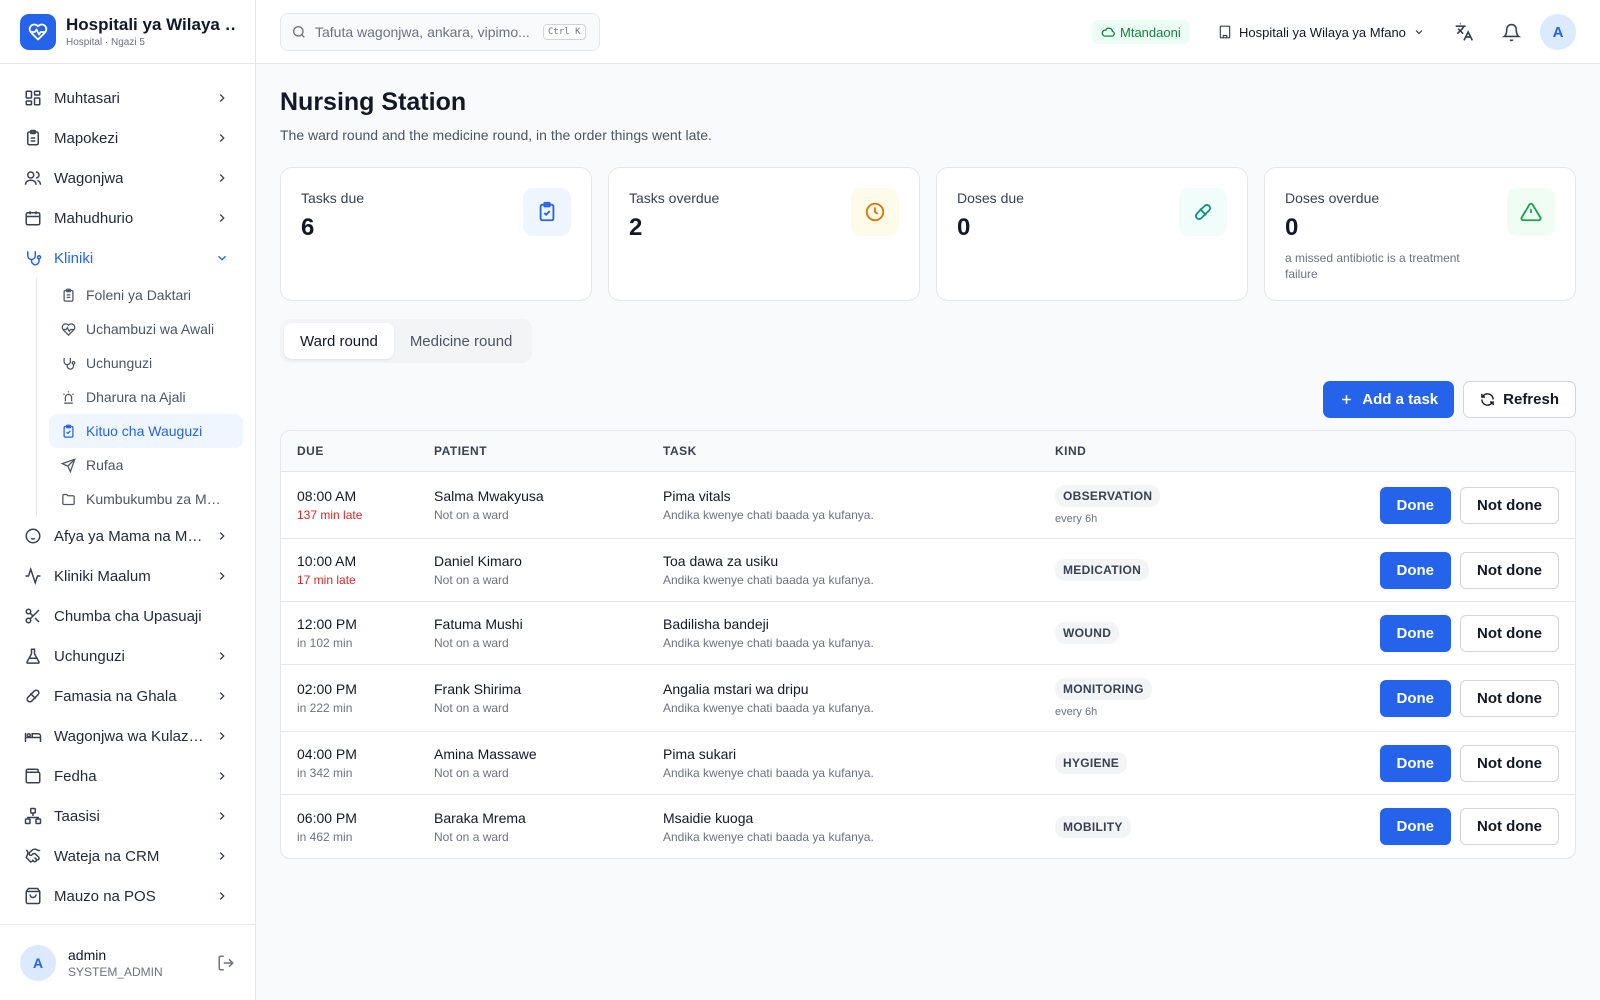 The image size is (1600, 1000). What do you see at coordinates (716, 624) in the screenshot?
I see `task-title: Badilisha bandeji` at bounding box center [716, 624].